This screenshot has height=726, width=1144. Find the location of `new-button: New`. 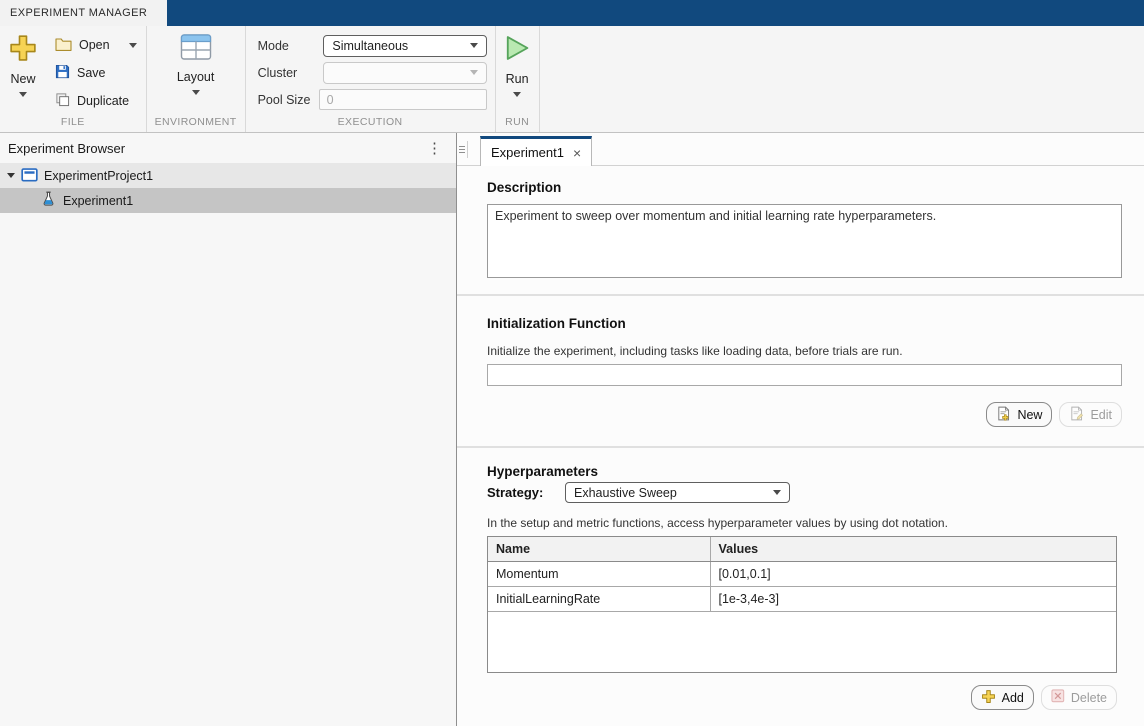

new-button: New is located at coordinates (23, 71).